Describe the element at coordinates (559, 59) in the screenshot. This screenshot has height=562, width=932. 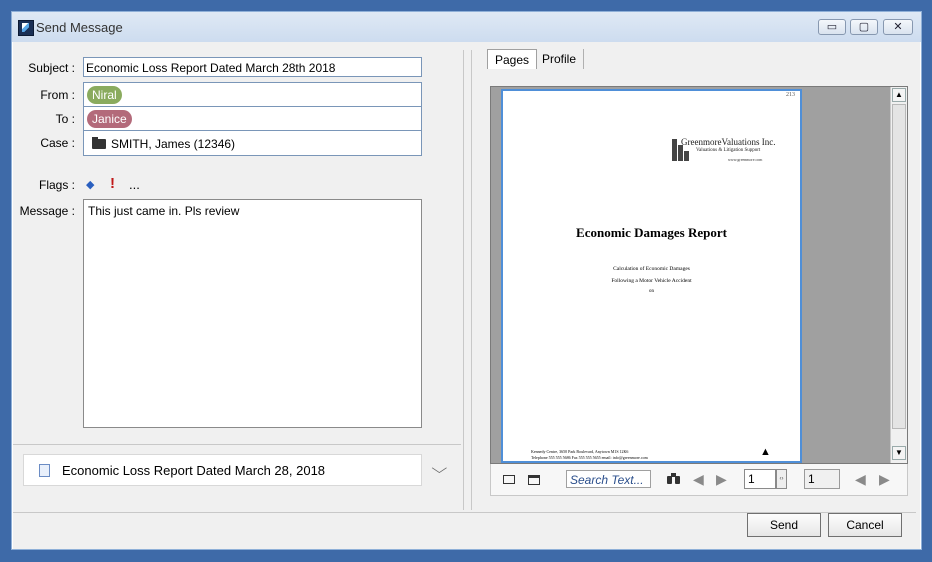
I see `tab-profile: Profile` at that location.